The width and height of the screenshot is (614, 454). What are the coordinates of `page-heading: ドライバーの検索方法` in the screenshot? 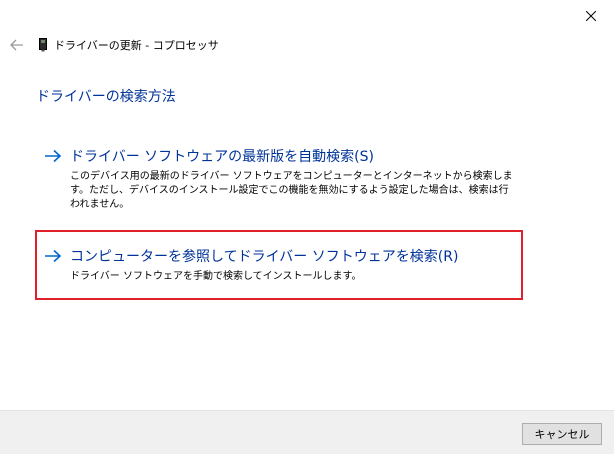 It's located at (106, 97).